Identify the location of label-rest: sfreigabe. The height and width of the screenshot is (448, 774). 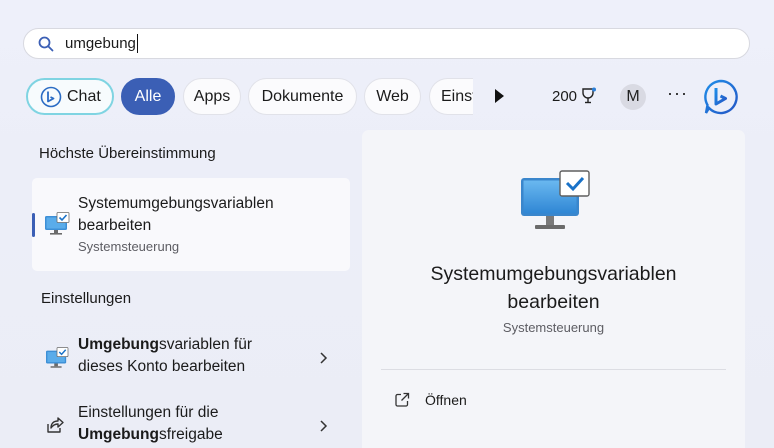
(190, 434).